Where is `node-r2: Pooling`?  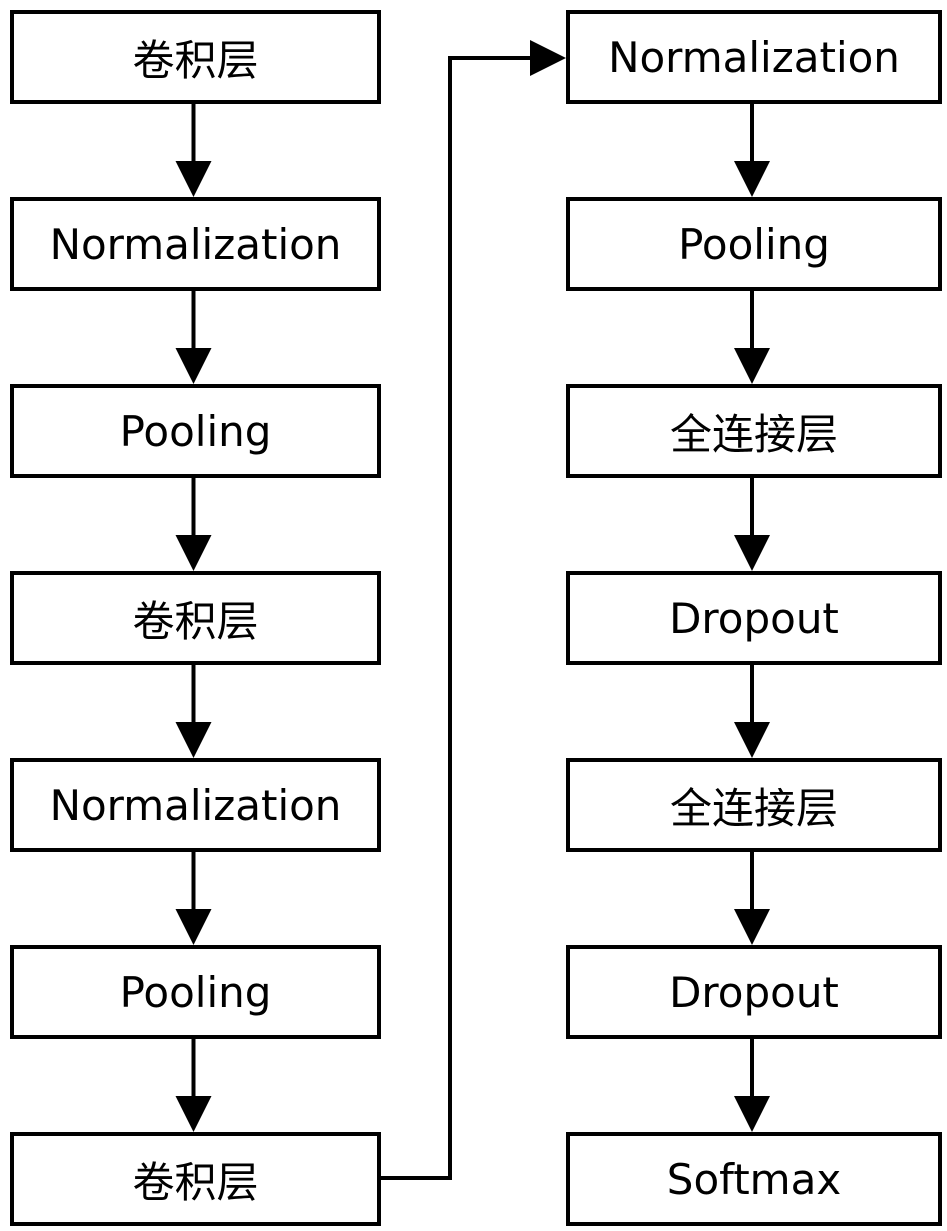 node-r2: Pooling is located at coordinates (754, 244).